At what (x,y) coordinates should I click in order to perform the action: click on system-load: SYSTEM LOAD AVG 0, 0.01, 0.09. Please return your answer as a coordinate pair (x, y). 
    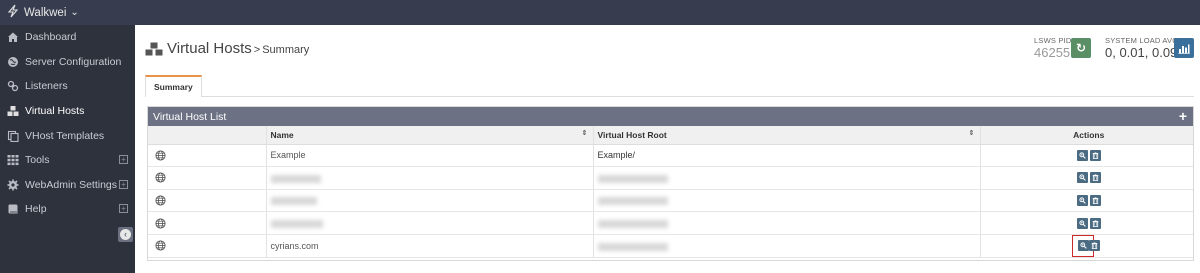
    Looking at the image, I should click on (1141, 48).